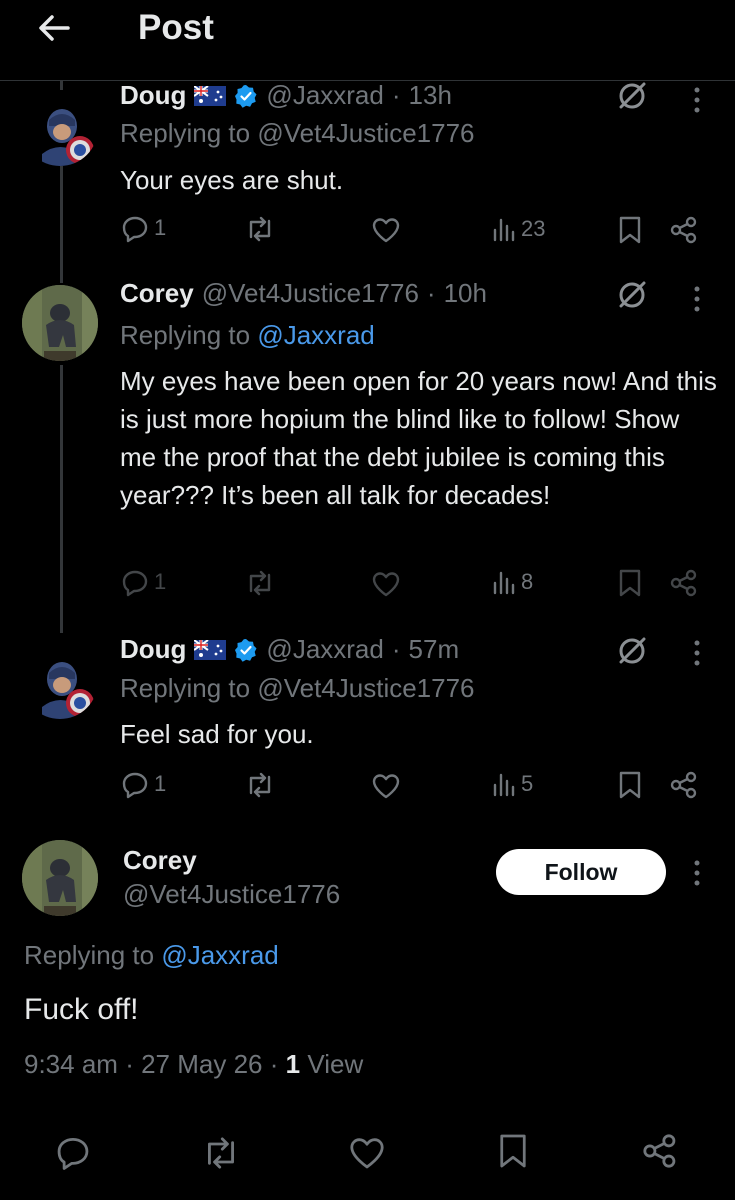 The image size is (735, 1200). What do you see at coordinates (581, 872) in the screenshot?
I see `follow-button: Follow` at bounding box center [581, 872].